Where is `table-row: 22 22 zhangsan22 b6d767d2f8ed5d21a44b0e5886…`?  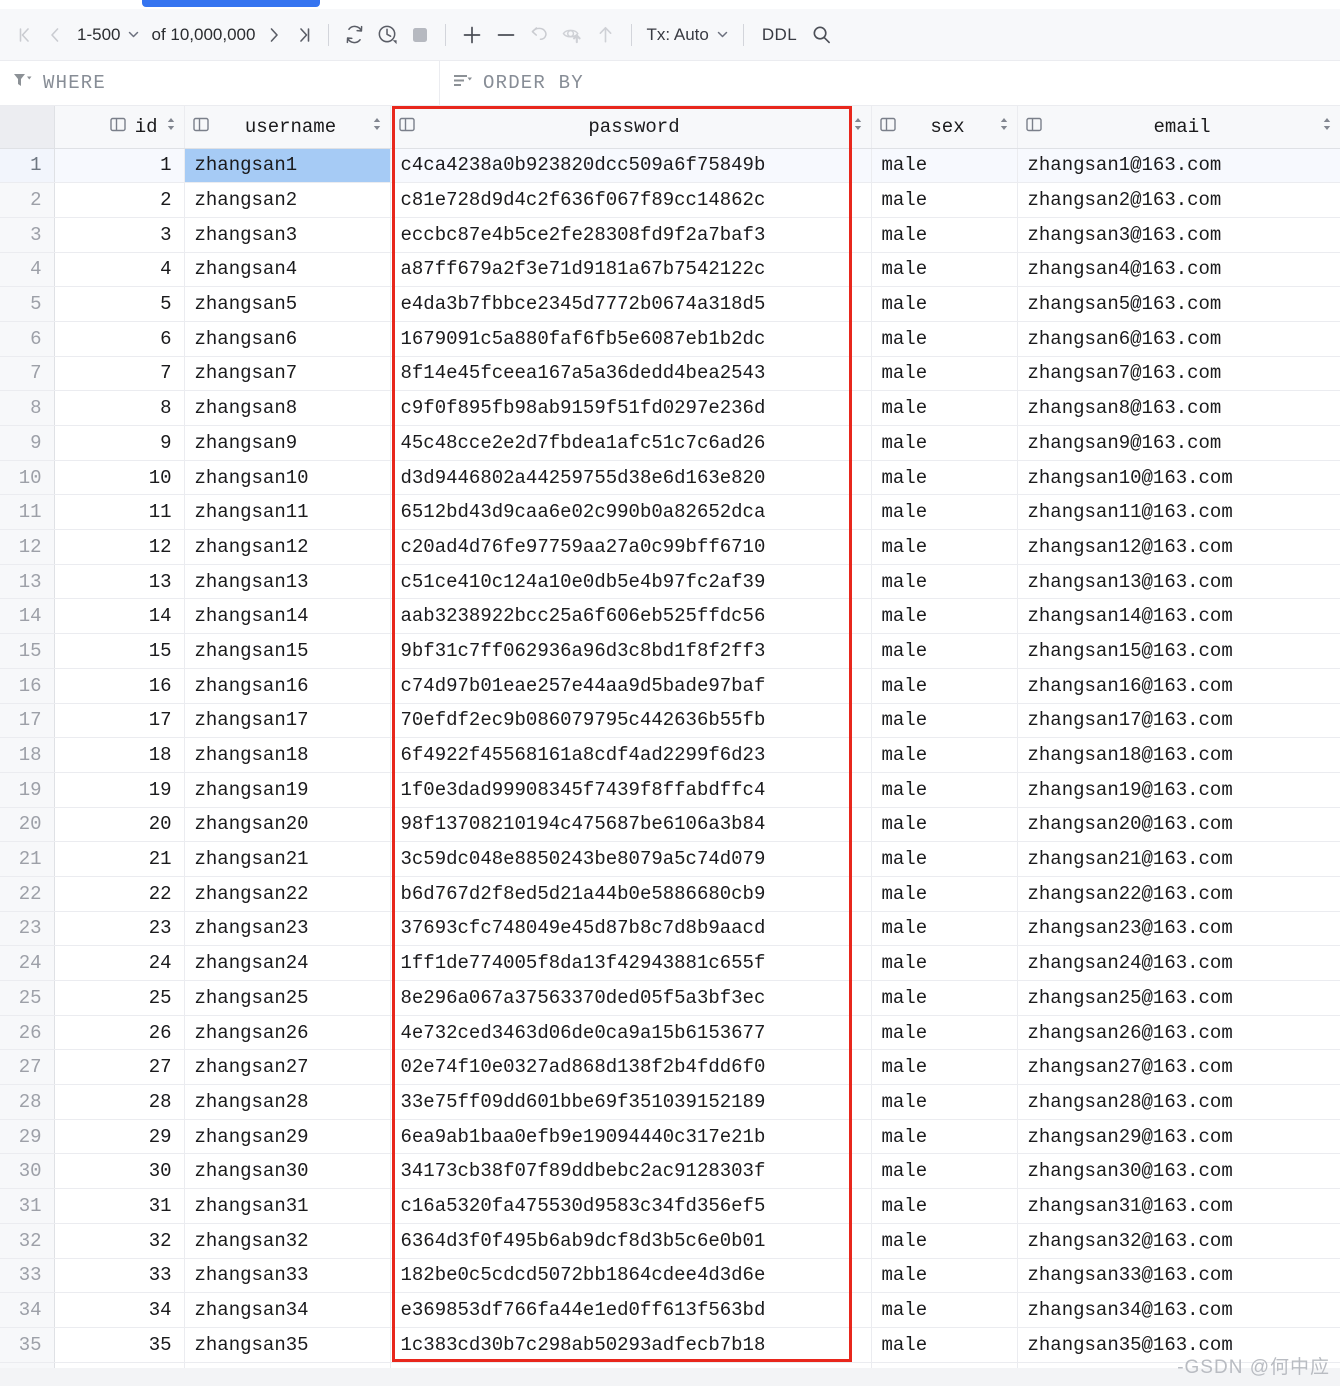
table-row: 22 22 zhangsan22 b6d767d2f8ed5d21a44b0e5886… is located at coordinates (670, 894).